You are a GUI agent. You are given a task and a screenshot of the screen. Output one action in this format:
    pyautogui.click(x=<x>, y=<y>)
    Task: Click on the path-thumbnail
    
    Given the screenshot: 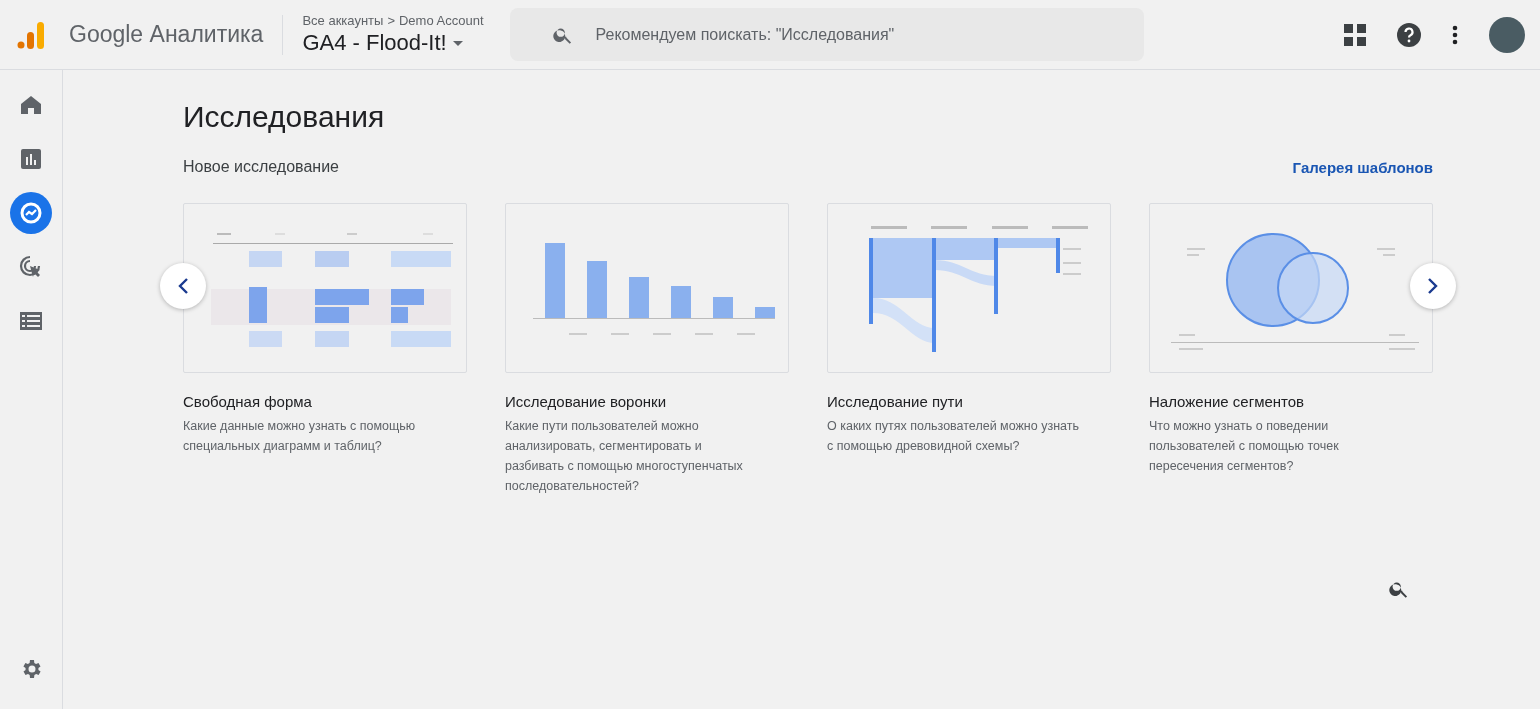 What is the action you would take?
    pyautogui.click(x=969, y=288)
    